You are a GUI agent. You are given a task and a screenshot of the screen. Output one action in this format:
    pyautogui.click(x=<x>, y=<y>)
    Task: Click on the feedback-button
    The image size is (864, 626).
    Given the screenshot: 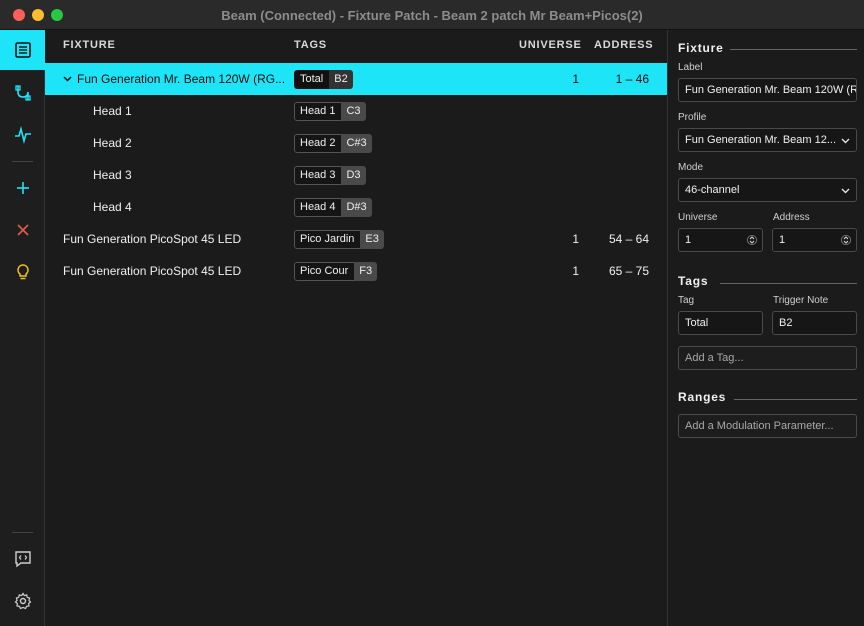 What is the action you would take?
    pyautogui.click(x=22, y=559)
    